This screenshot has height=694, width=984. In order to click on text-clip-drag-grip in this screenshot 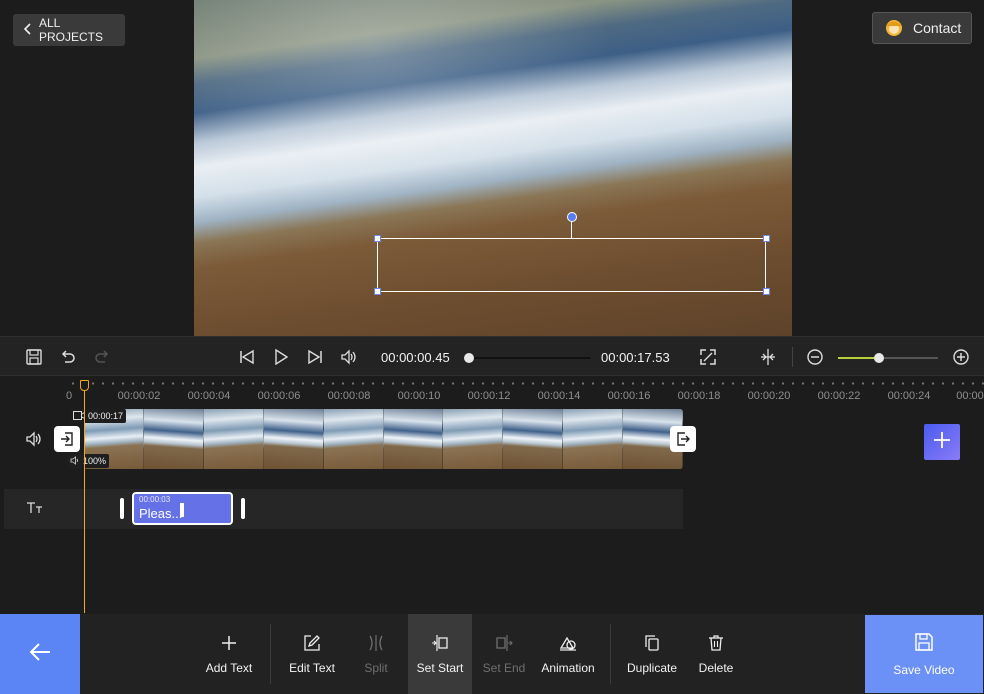, I will do `click(182, 510)`.